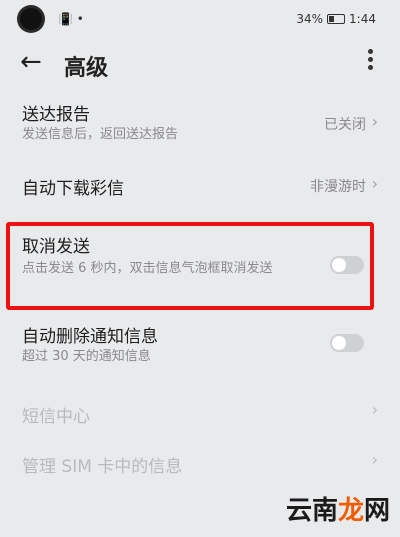  Describe the element at coordinates (200, 188) in the screenshot. I see `setting-auto-download-mms: 自动下载彩信 非漫游时 ›` at that location.